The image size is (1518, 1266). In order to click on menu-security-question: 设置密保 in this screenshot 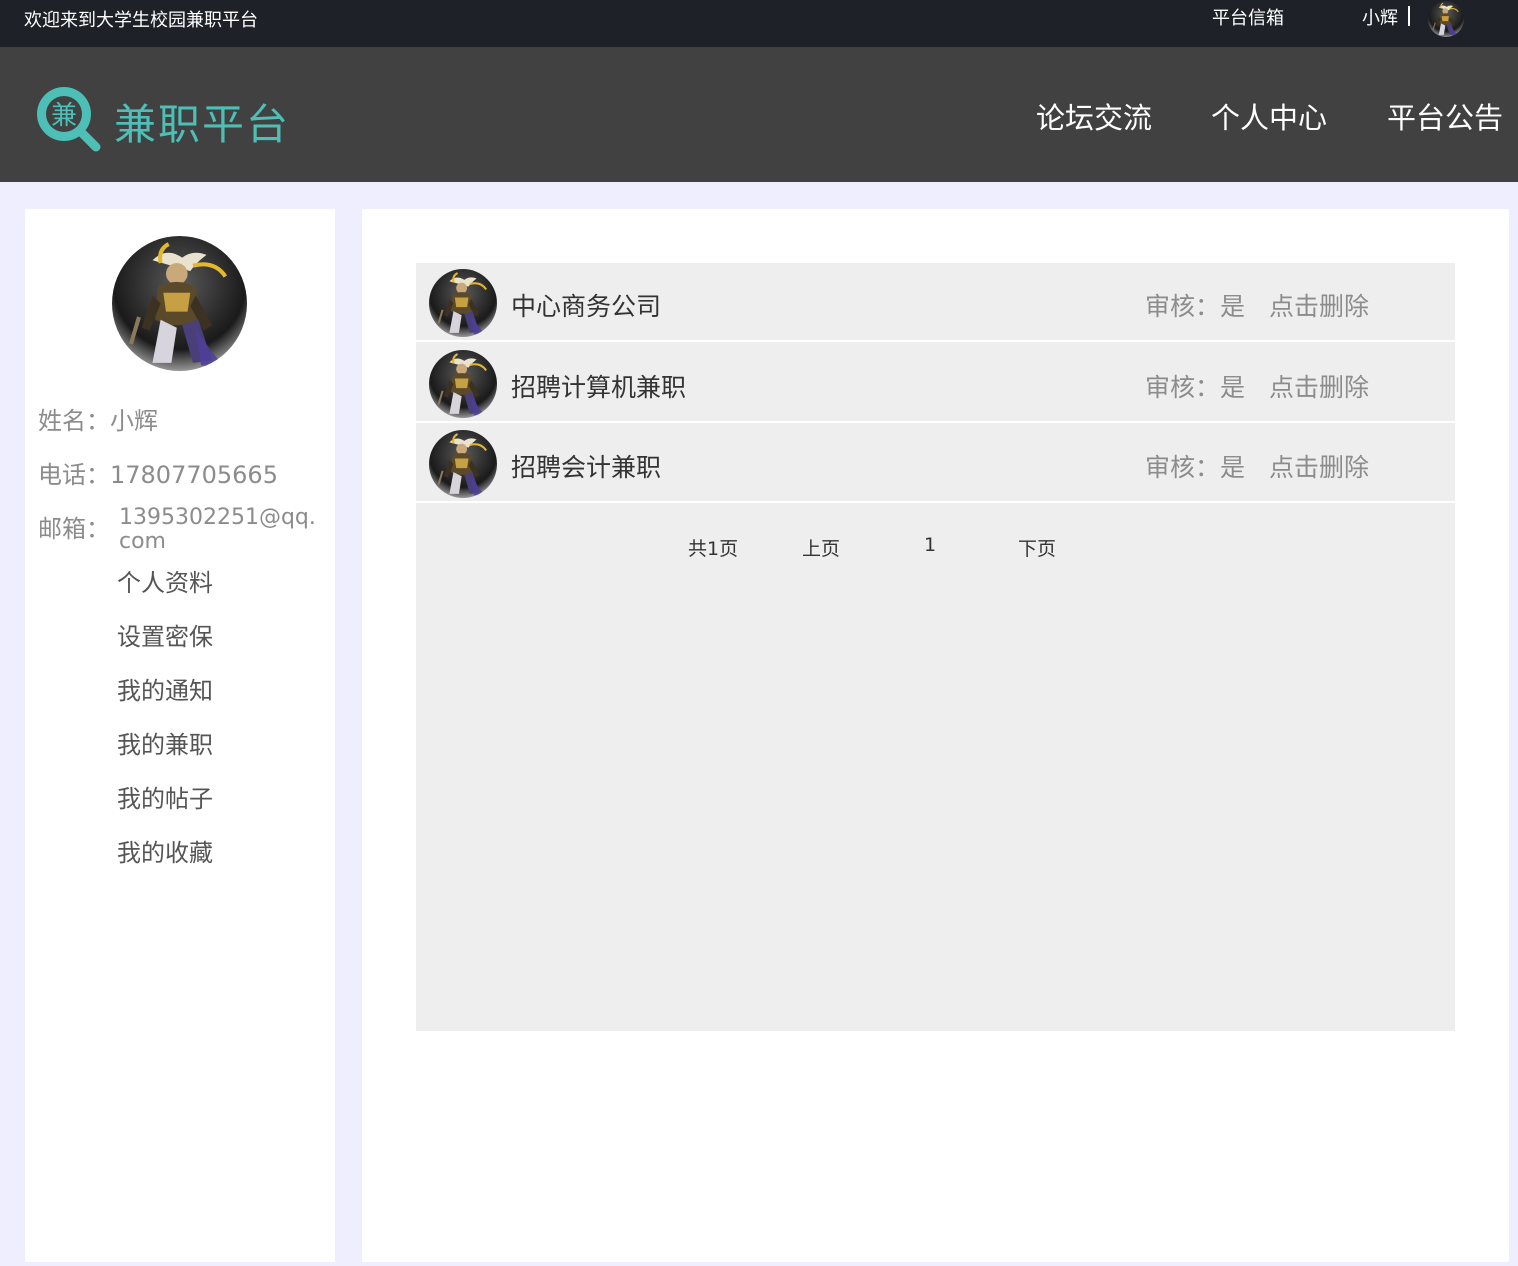, I will do `click(165, 634)`.